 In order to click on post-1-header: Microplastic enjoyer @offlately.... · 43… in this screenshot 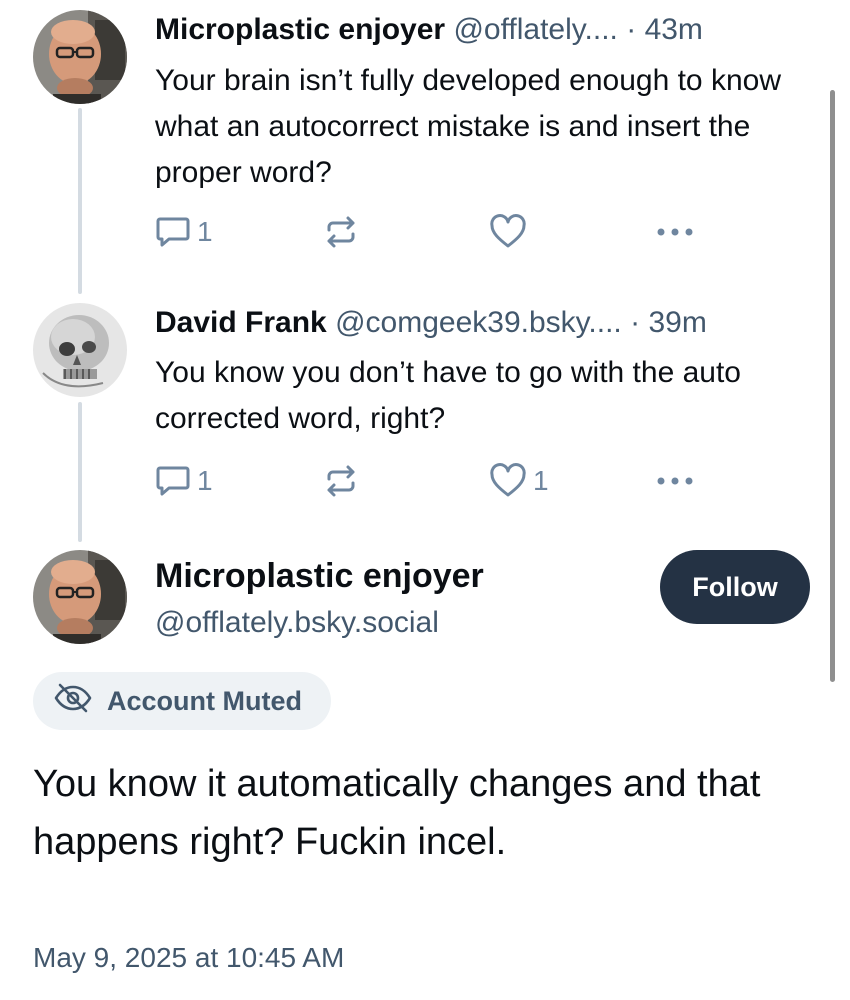, I will do `click(429, 30)`.